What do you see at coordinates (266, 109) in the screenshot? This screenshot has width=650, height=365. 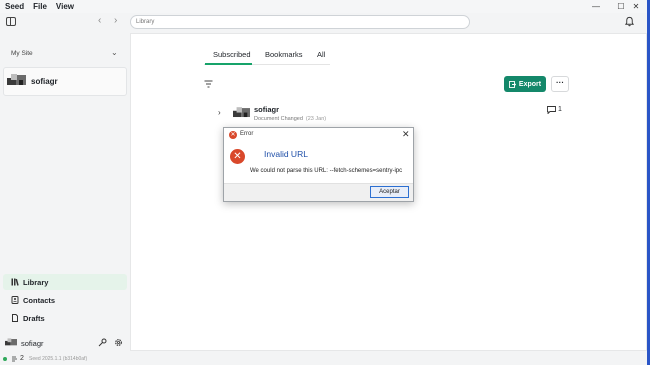 I see `document-title: sofiagr` at bounding box center [266, 109].